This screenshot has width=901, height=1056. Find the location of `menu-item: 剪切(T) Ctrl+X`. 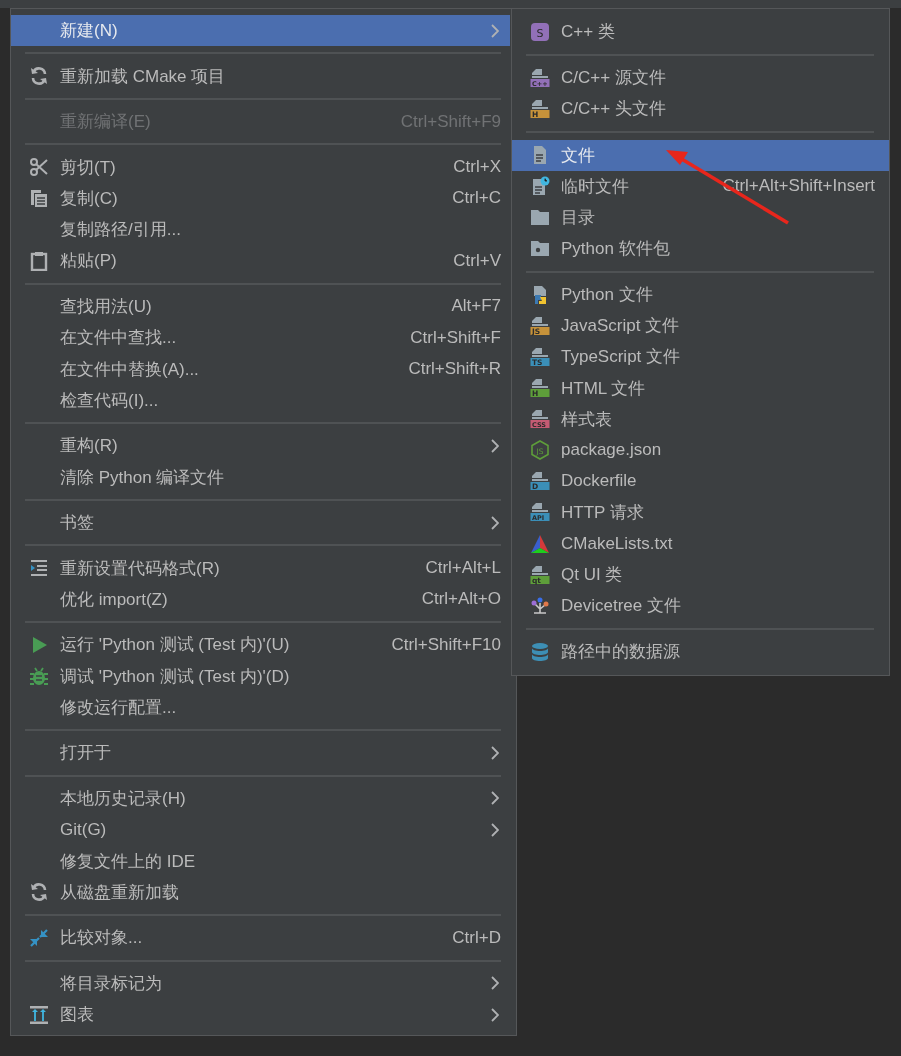

menu-item: 剪切(T) Ctrl+X is located at coordinates (260, 167).